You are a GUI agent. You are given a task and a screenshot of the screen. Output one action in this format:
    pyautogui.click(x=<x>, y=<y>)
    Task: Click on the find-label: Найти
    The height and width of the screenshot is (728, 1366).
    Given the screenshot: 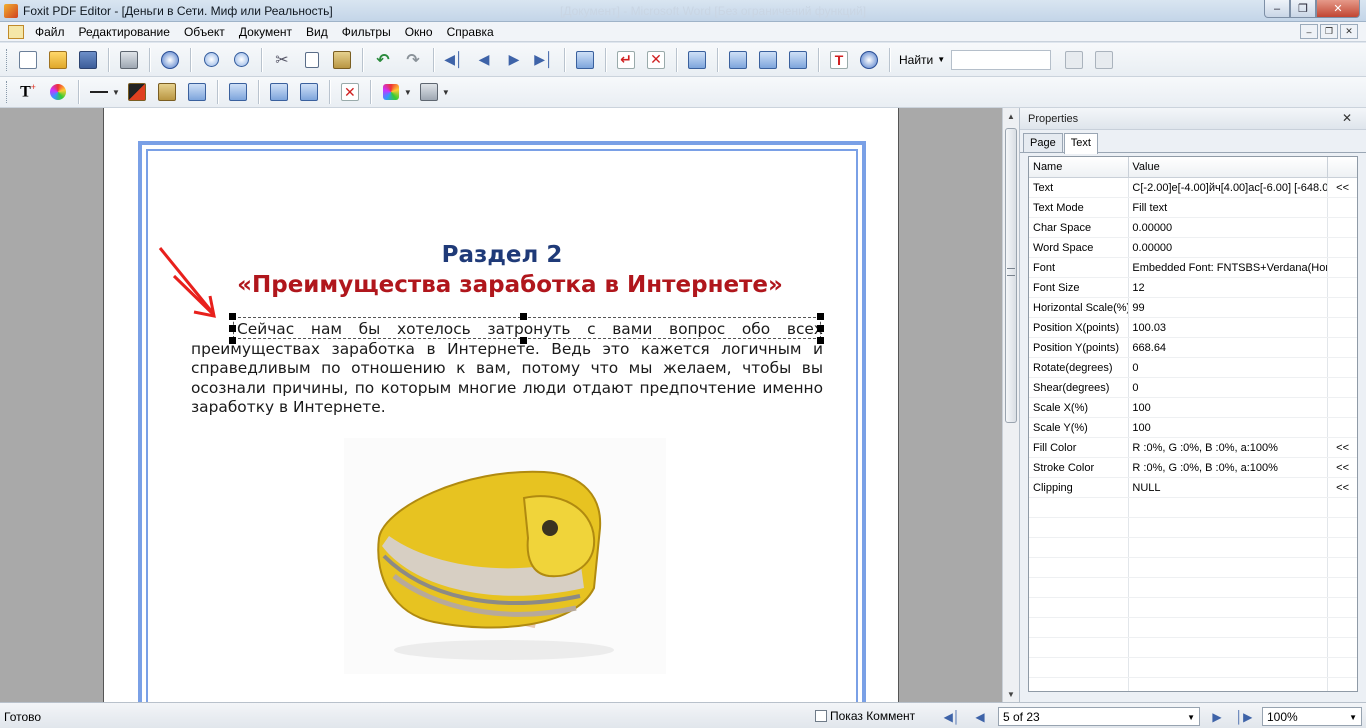 What is the action you would take?
    pyautogui.click(x=916, y=60)
    